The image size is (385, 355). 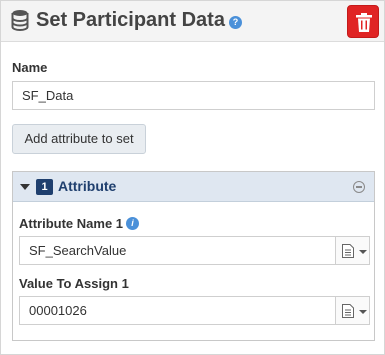 I want to click on attribute-name-type-button, so click(x=353, y=250).